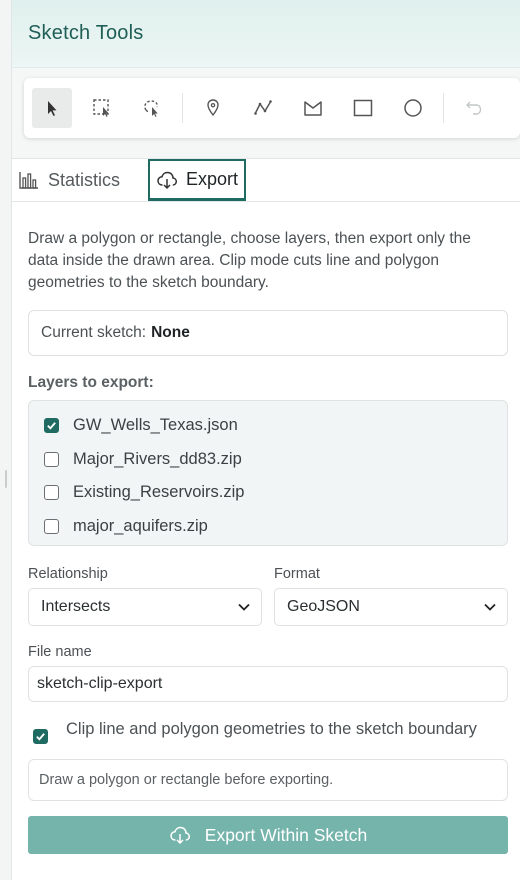  What do you see at coordinates (170, 332) in the screenshot?
I see `current-sketch-value: None` at bounding box center [170, 332].